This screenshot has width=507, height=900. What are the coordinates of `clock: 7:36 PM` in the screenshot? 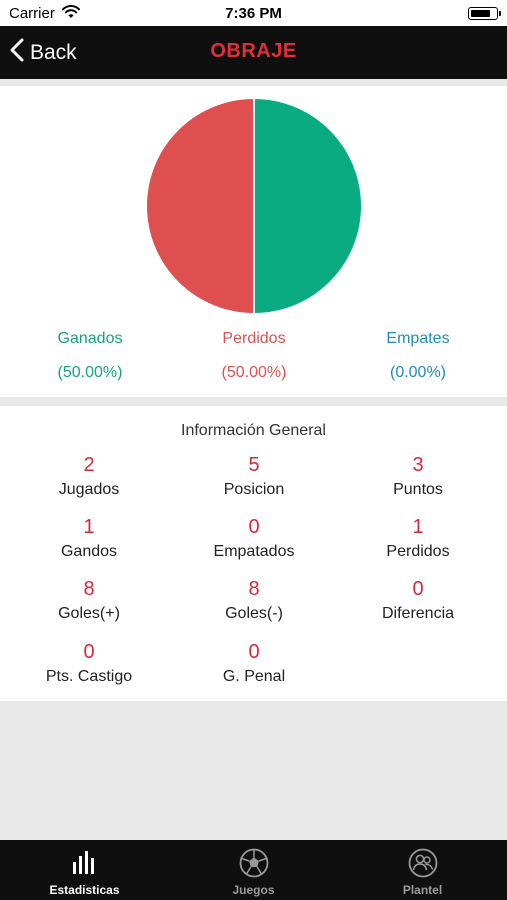 It's located at (253, 13).